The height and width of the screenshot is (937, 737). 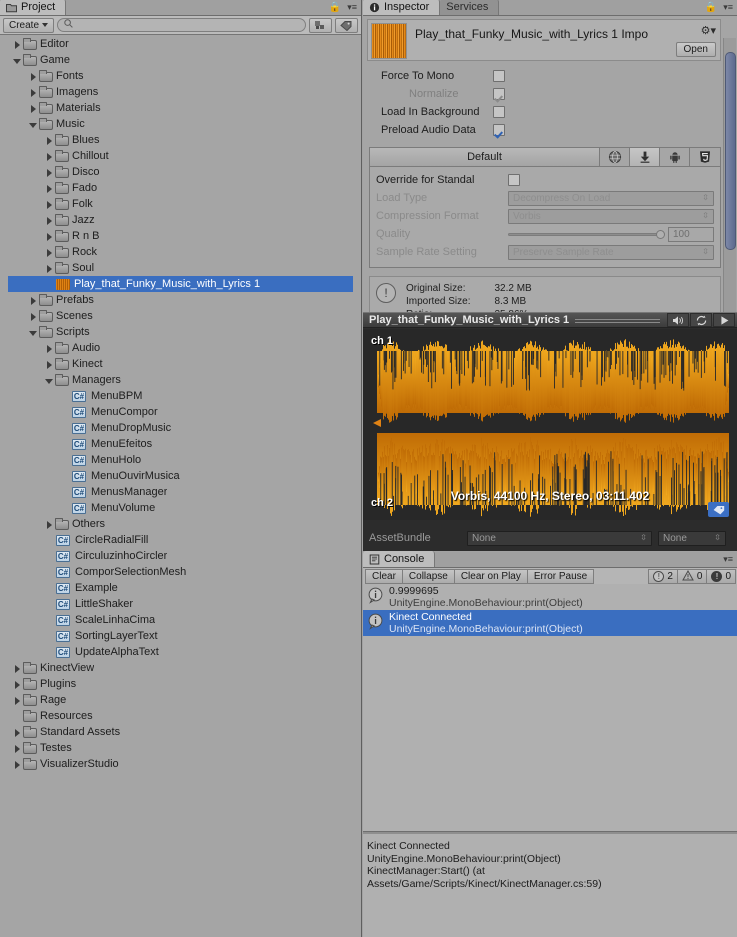 I want to click on quality-value-field: 100, so click(x=691, y=234).